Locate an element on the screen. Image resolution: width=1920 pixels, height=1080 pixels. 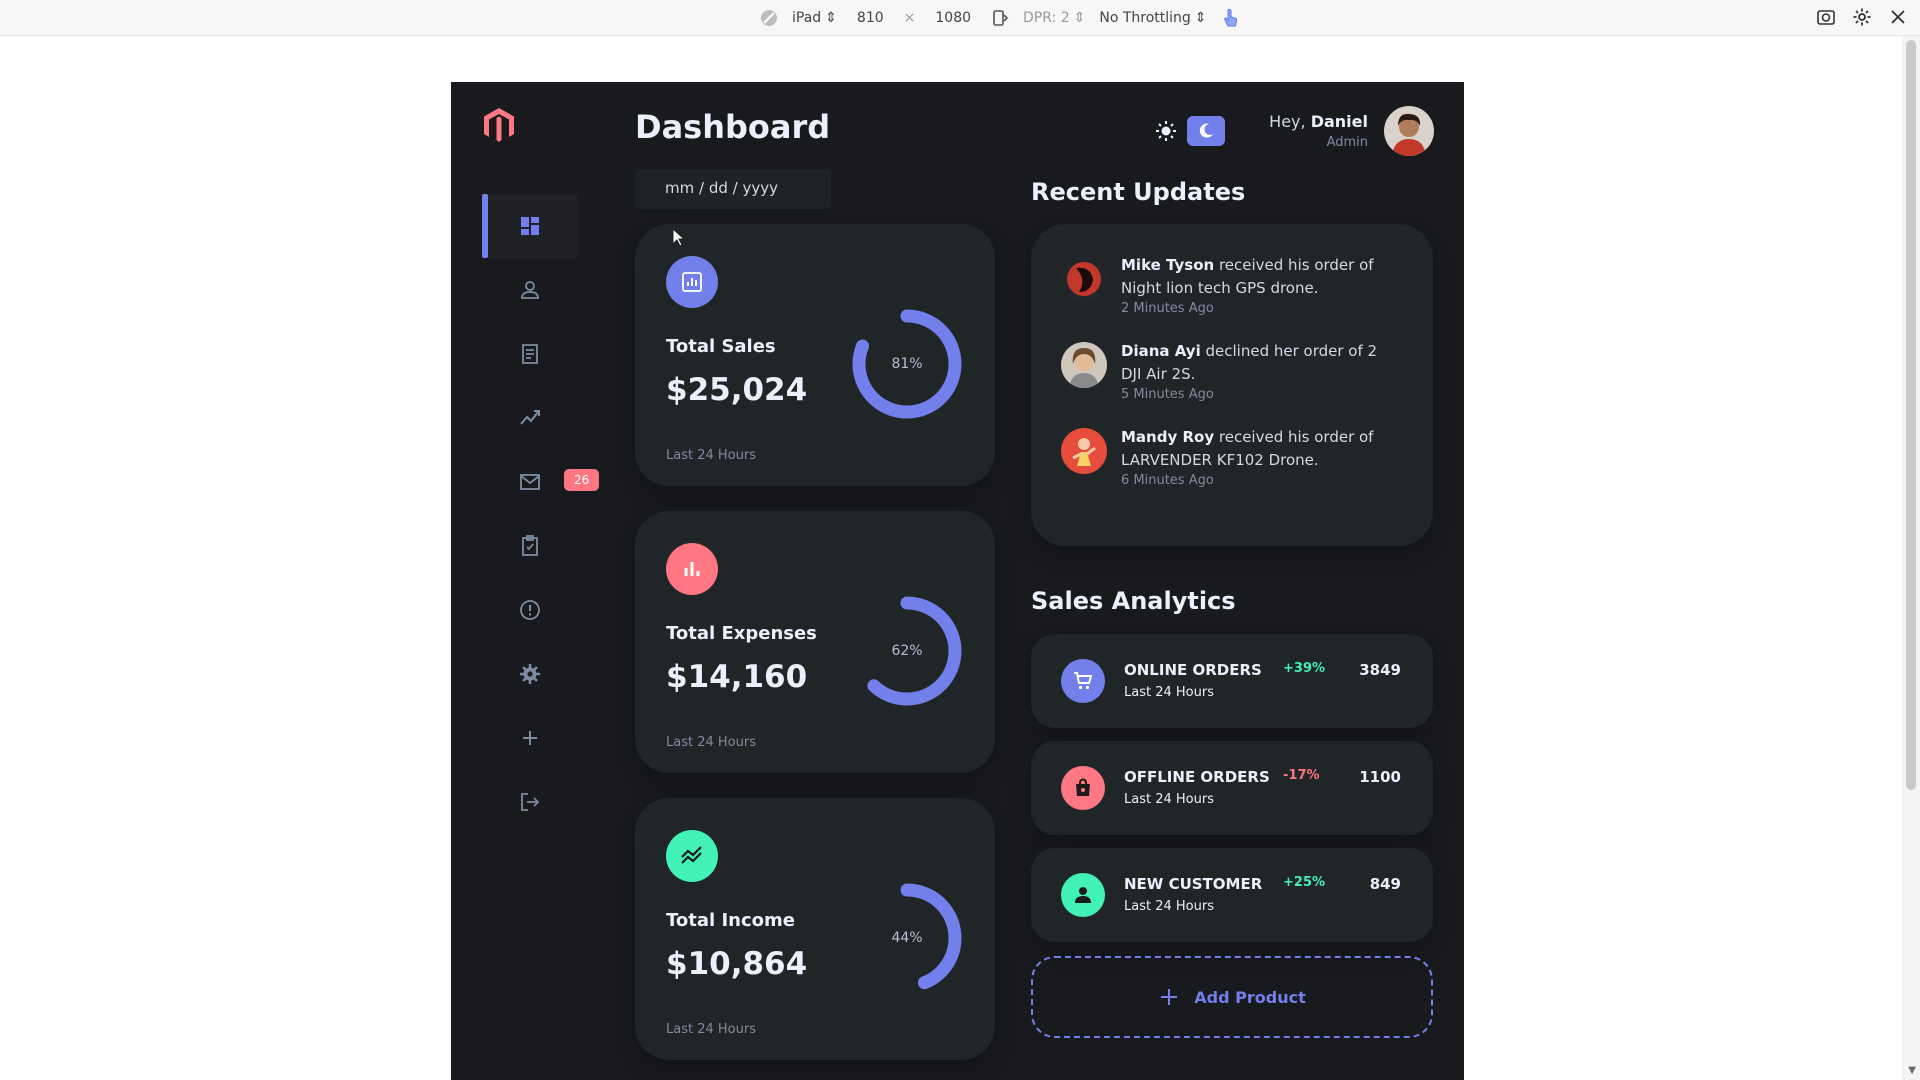
receipt-icon is located at coordinates (530, 354).